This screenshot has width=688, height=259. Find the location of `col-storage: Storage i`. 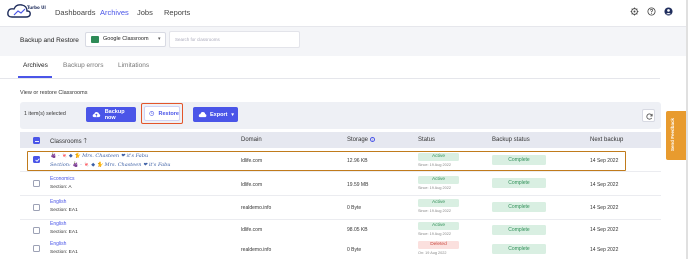

col-storage: Storage i is located at coordinates (361, 140).